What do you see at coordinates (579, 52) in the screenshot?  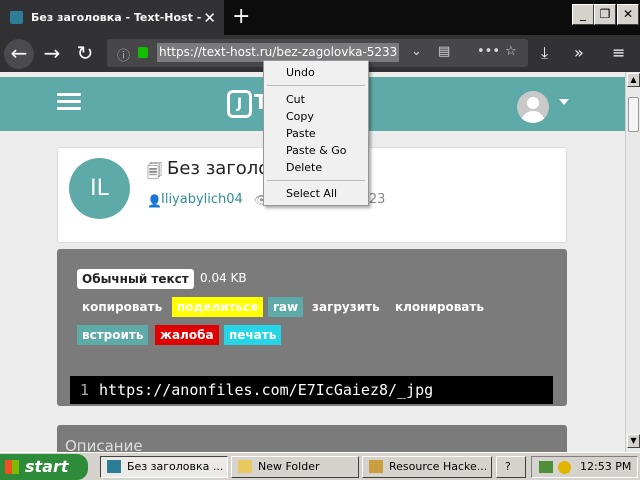 I see `overflow-icon: »` at bounding box center [579, 52].